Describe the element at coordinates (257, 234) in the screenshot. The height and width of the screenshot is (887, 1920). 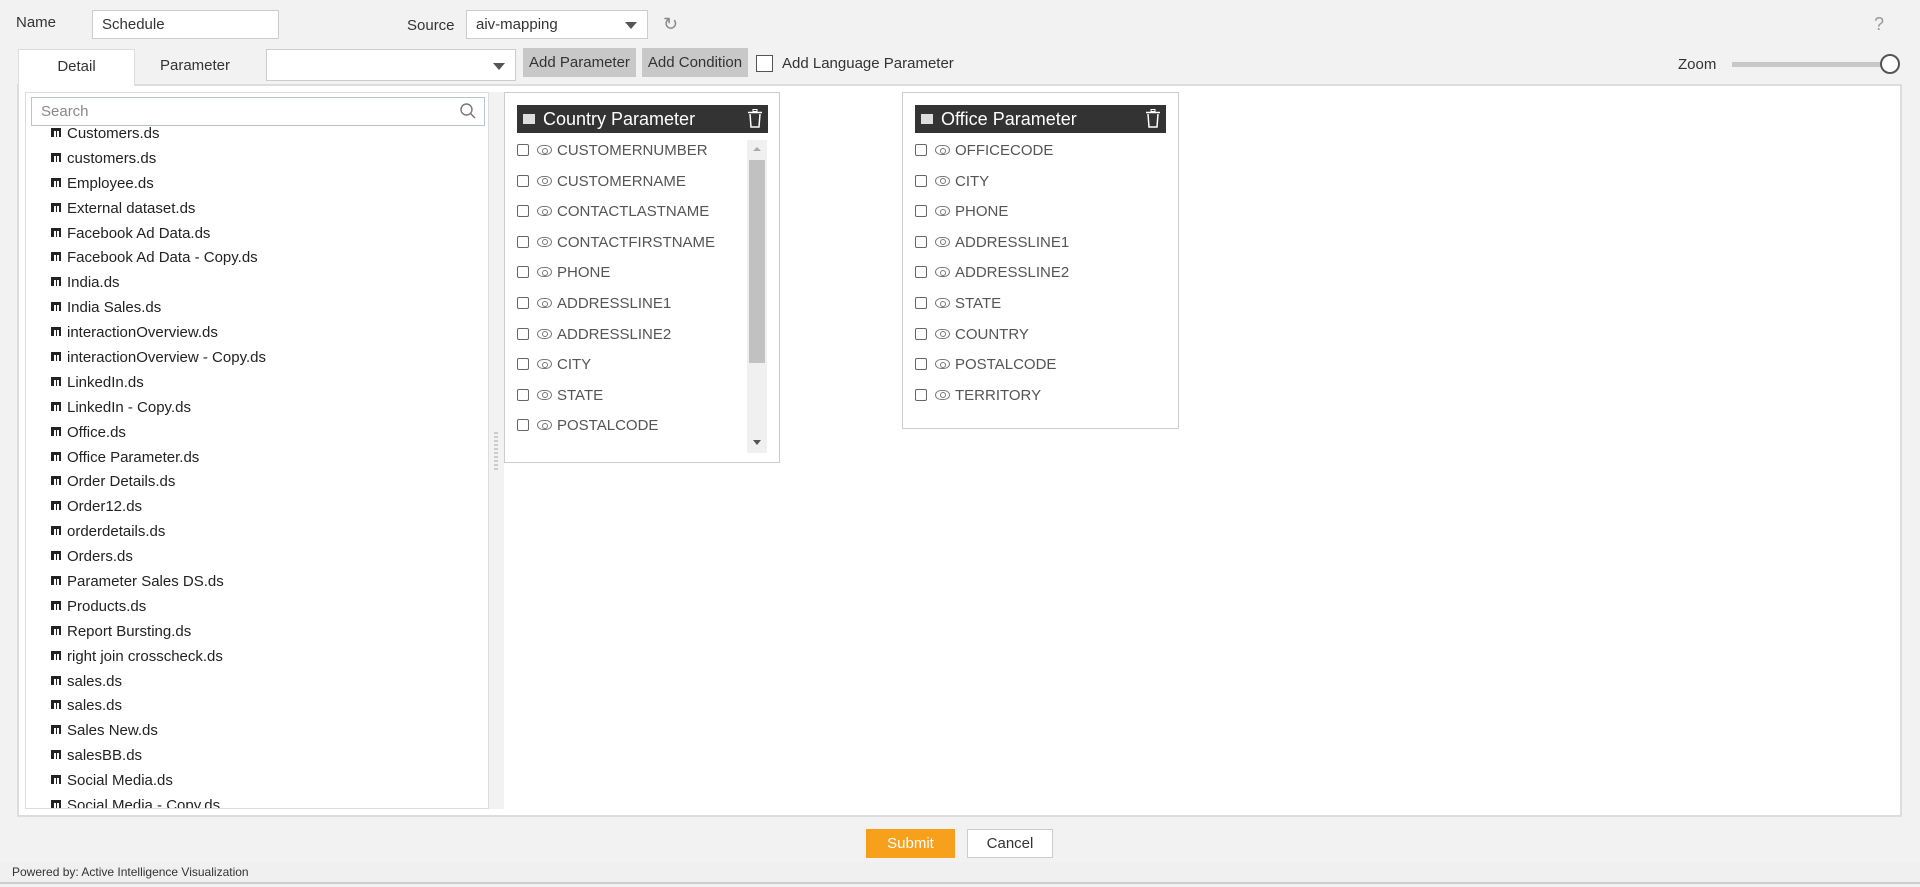
I see `dataset-item: Facebook Ad Data.ds` at that location.